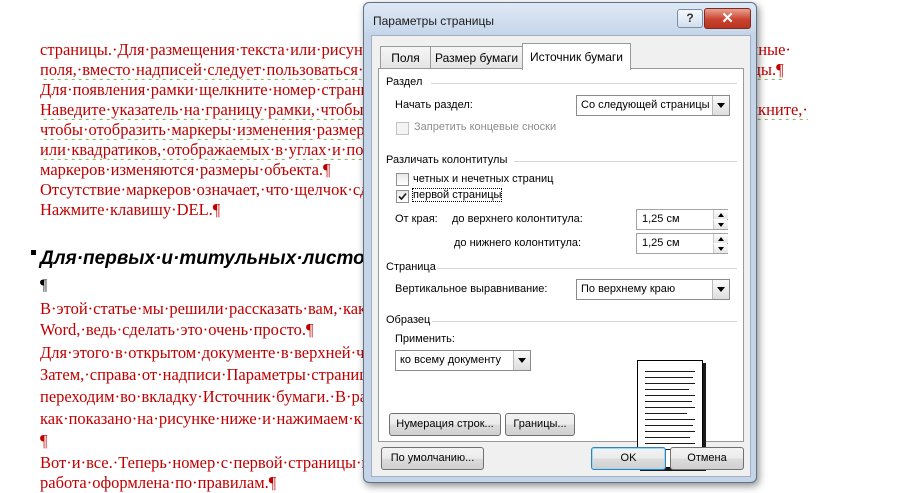 Image resolution: width=916 pixels, height=493 pixels. I want to click on from-edge-label: От края:, so click(416, 219).